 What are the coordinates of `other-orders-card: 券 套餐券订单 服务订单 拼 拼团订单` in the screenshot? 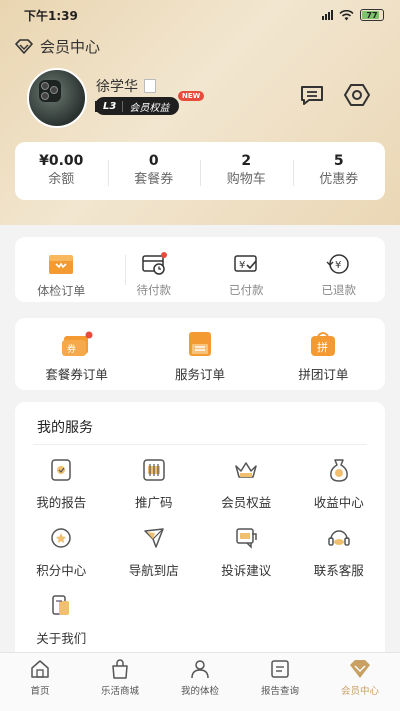 It's located at (200, 354).